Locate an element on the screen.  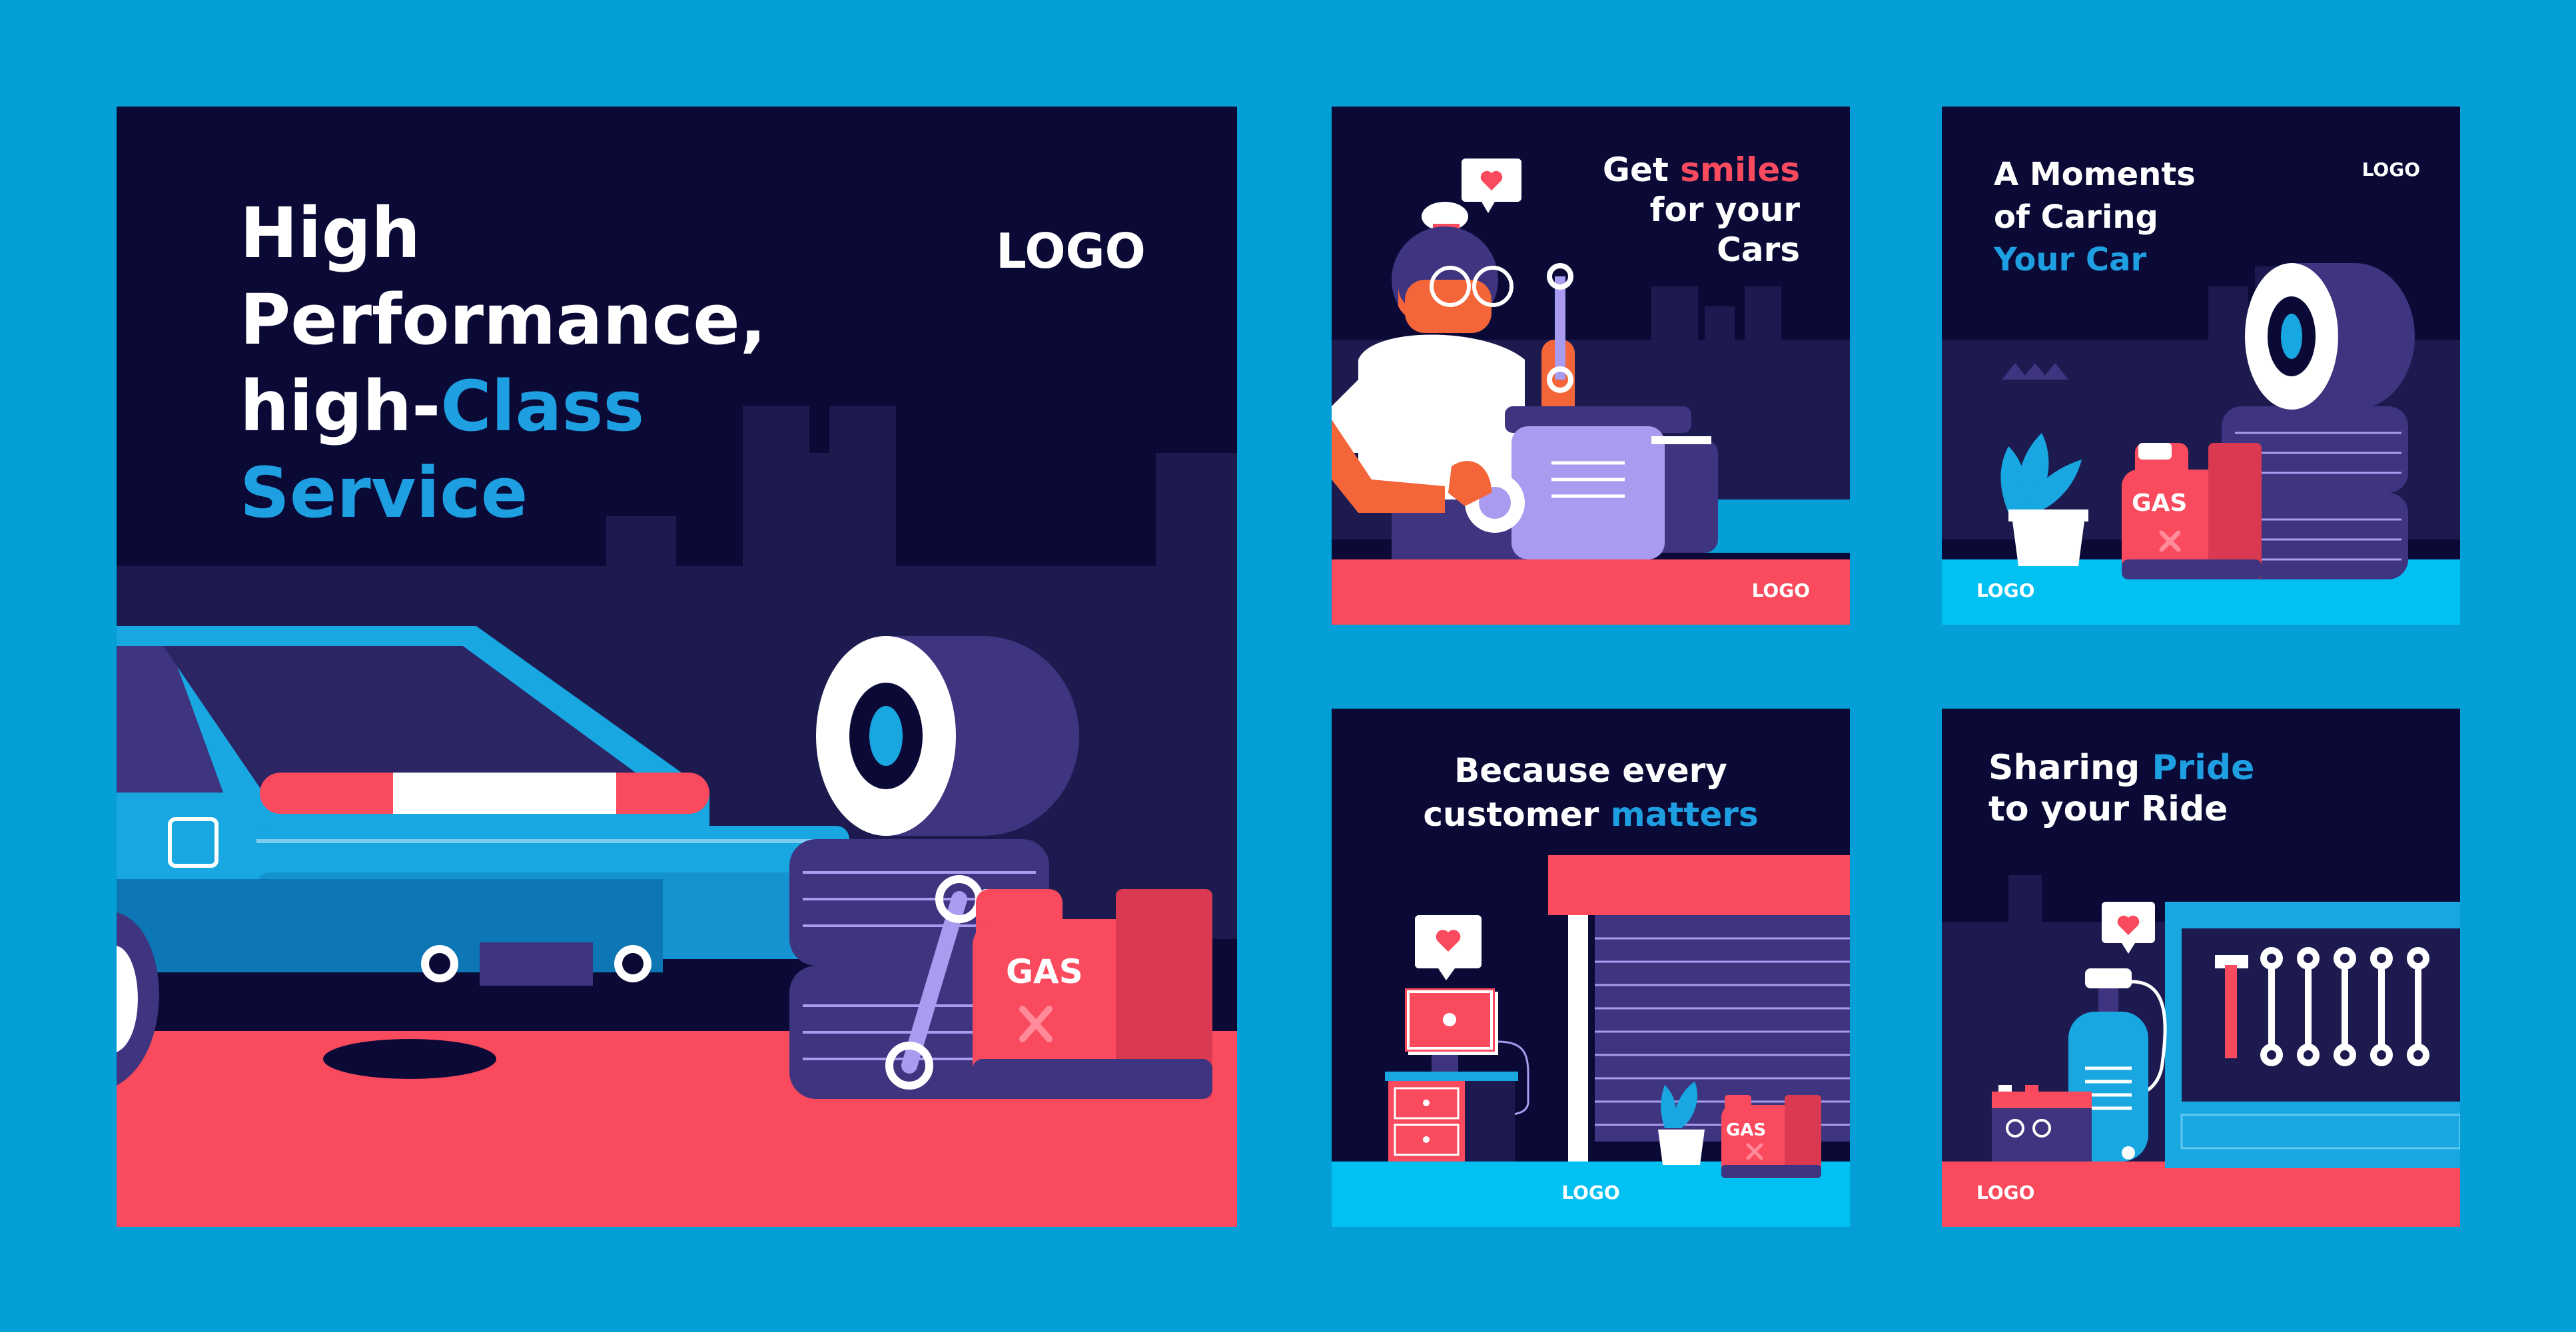
gear-icon is located at coordinates (1449, 1020).